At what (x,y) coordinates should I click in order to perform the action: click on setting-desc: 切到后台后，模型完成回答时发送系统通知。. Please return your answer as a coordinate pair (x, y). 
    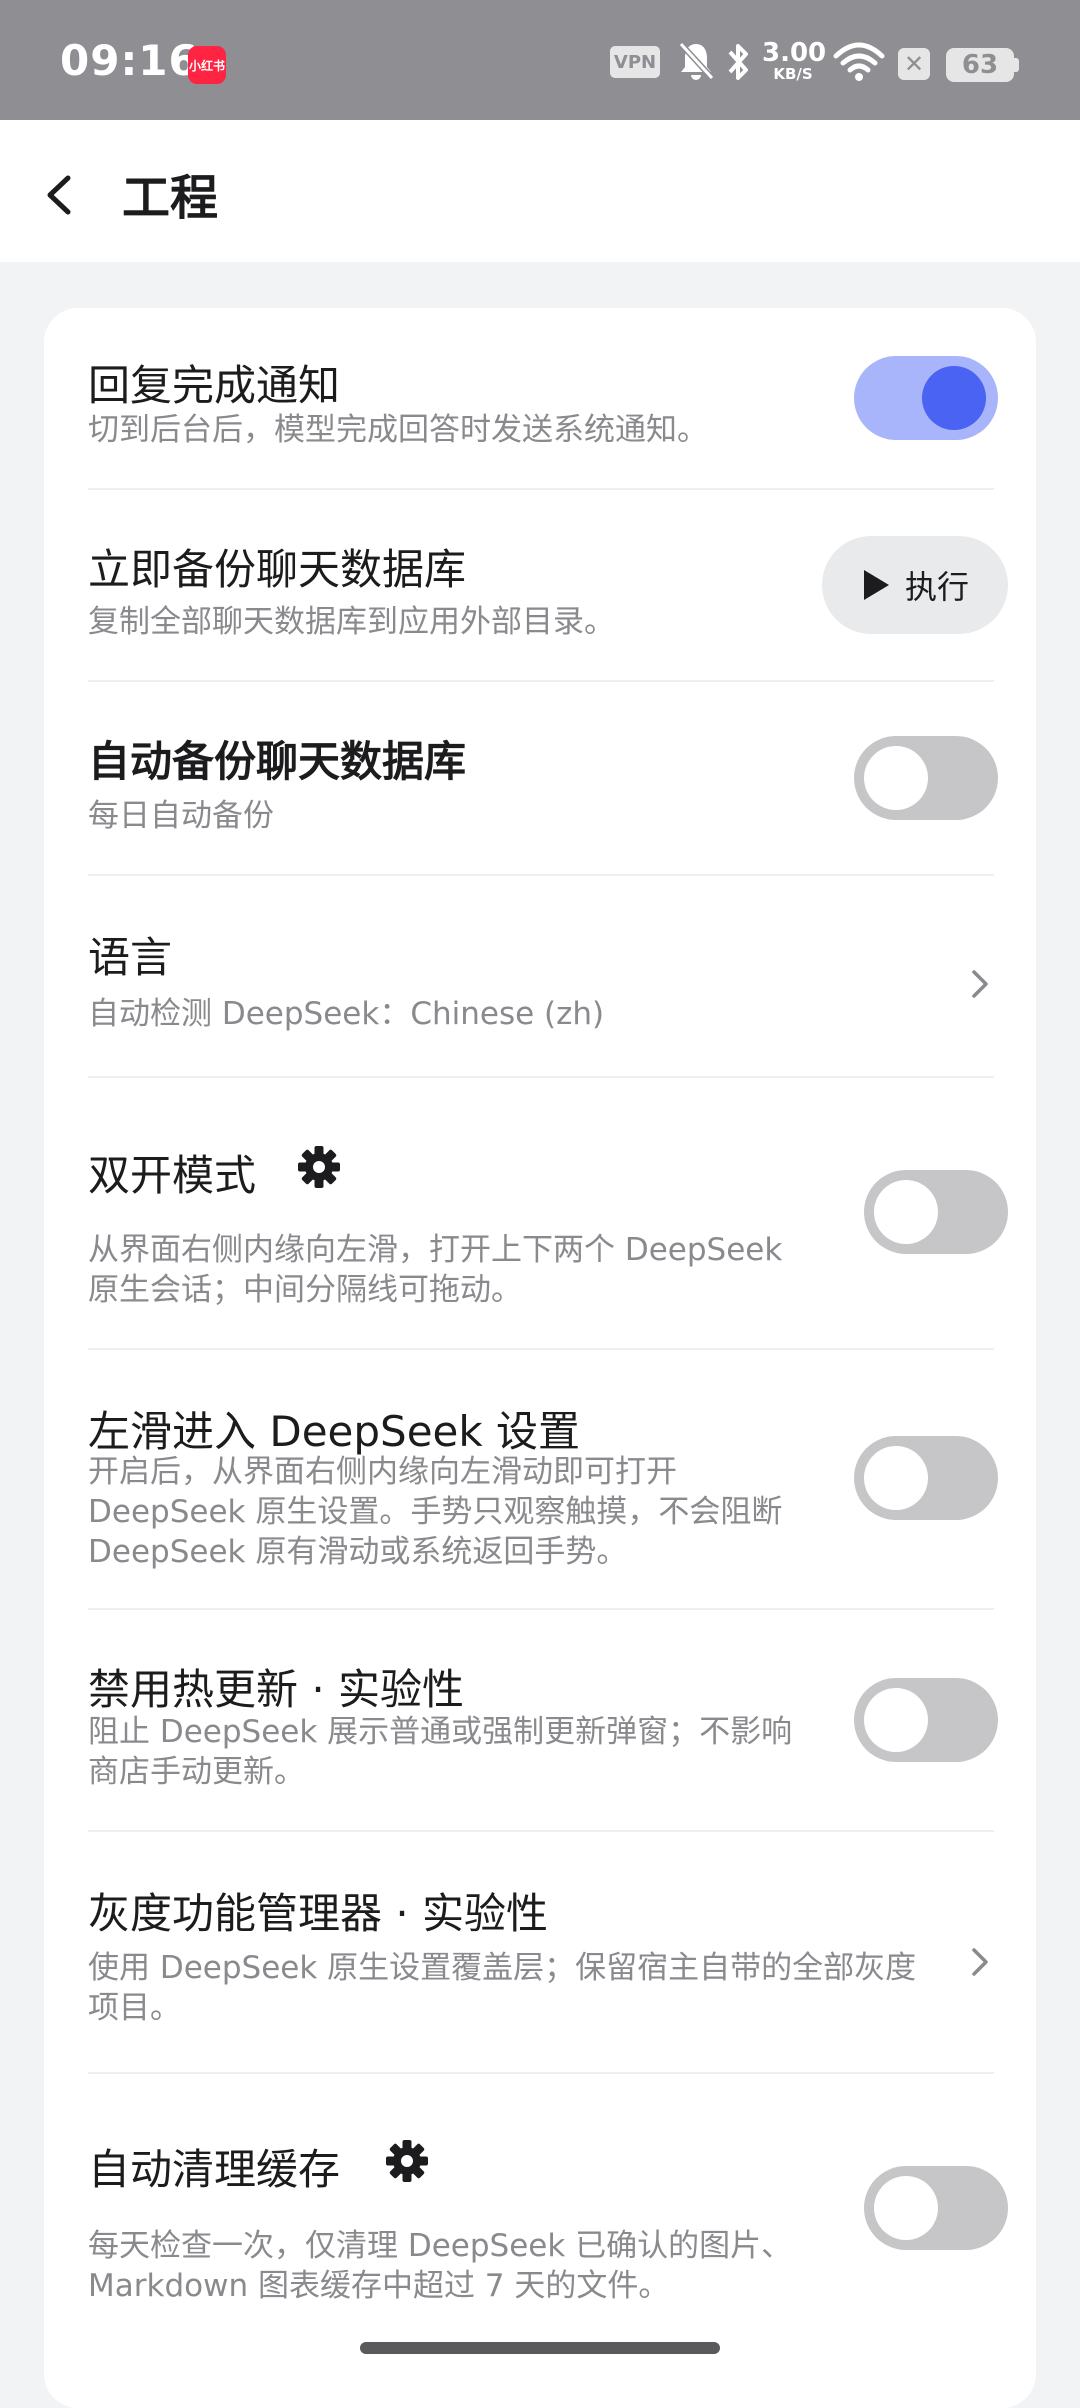
    Looking at the image, I should click on (398, 430).